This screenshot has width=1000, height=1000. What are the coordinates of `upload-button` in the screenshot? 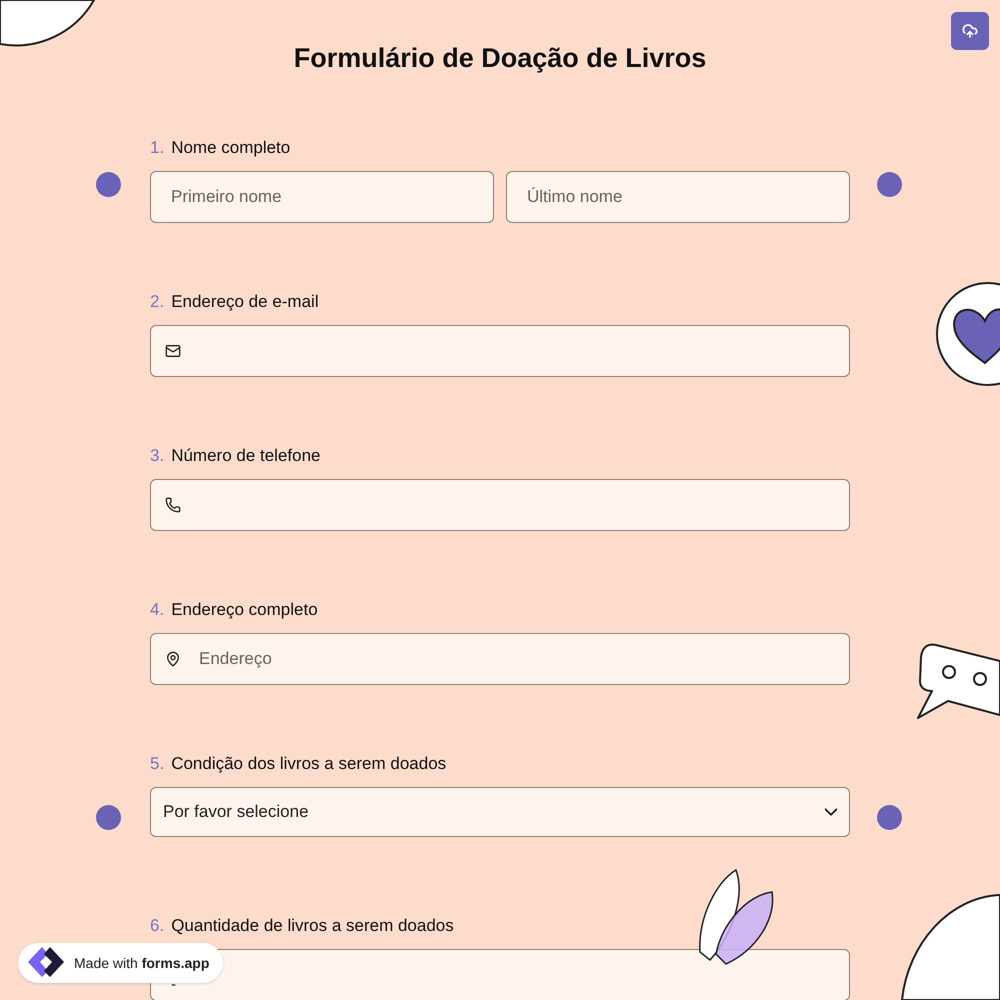 It's located at (970, 31).